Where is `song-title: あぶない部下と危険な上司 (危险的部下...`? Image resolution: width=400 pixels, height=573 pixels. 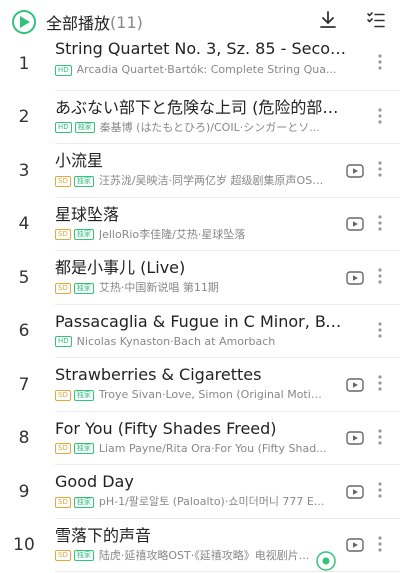
song-title: あぶない部下と危険な上司 (危险的部下... is located at coordinates (202, 107).